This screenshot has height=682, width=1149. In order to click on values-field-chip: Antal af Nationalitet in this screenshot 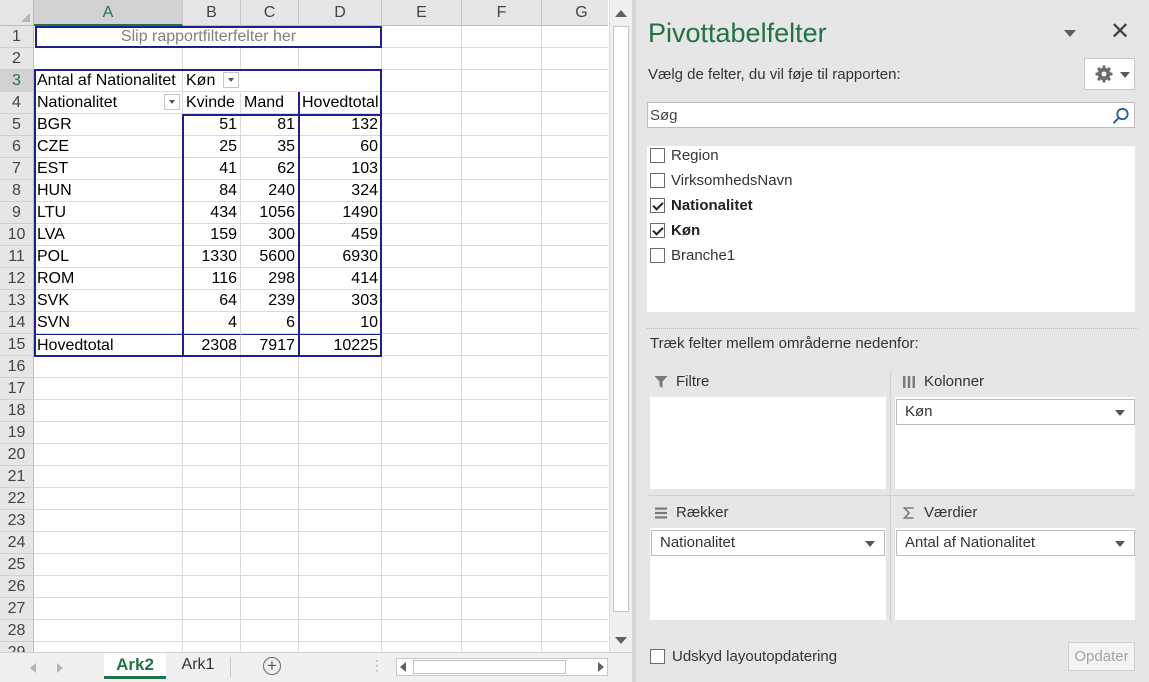, I will do `click(1015, 543)`.